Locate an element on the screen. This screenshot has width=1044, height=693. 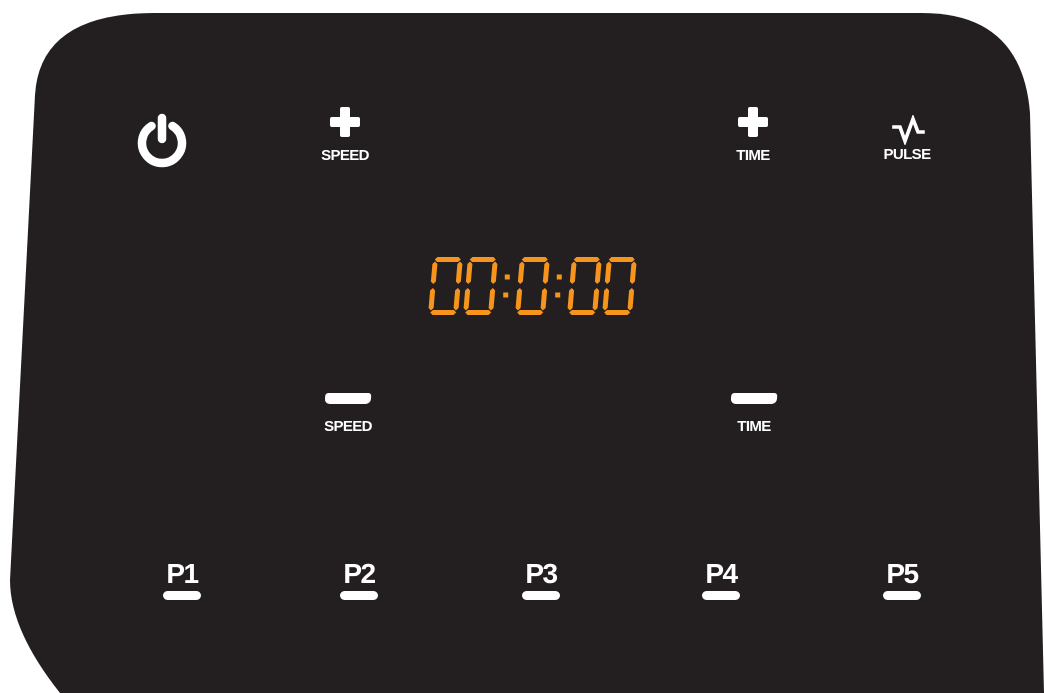
preset-label: P3 is located at coordinates (541, 573).